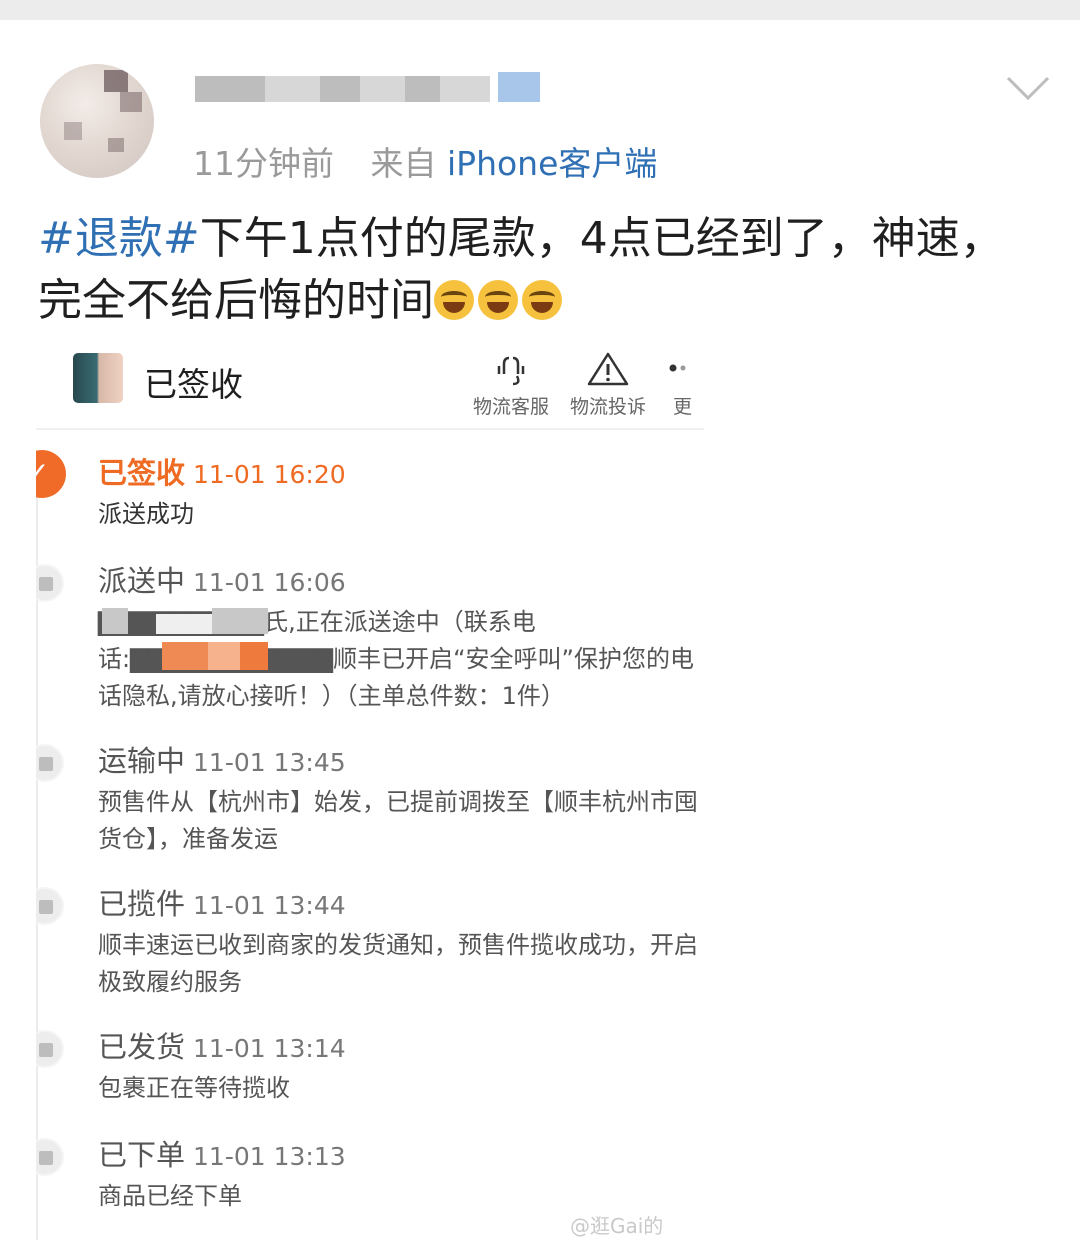  What do you see at coordinates (398, 963) in the screenshot?
I see `event-description: 顺丰速运已收到商家的发货通知，预售件揽收成功，开启极致履约服务` at bounding box center [398, 963].